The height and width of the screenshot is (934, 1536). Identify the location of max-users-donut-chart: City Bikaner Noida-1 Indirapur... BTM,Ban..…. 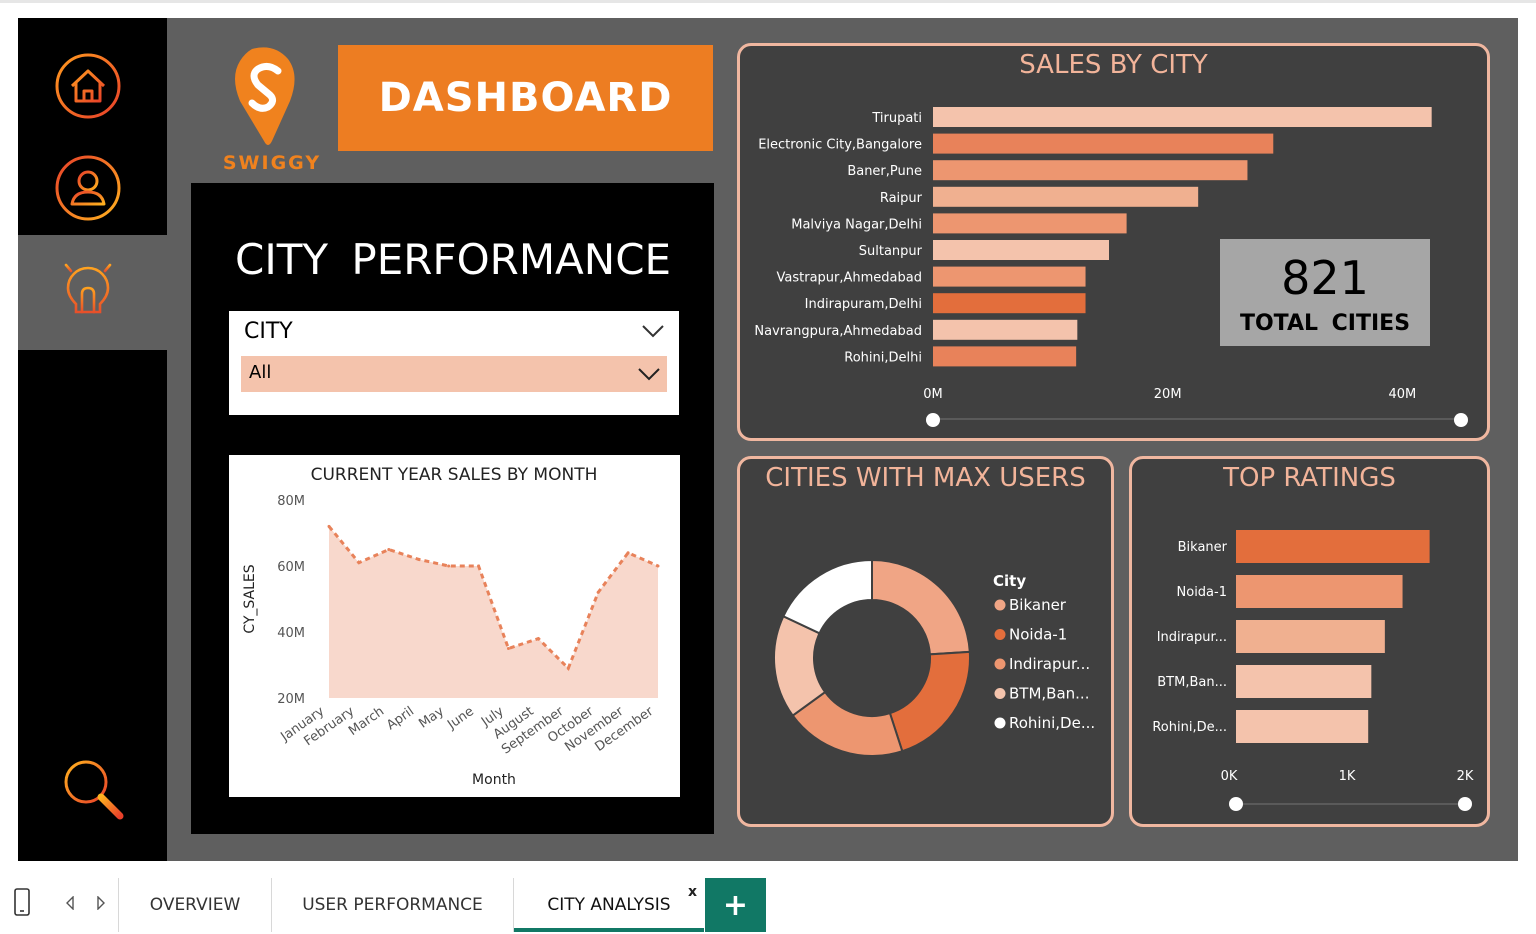
(925, 641).